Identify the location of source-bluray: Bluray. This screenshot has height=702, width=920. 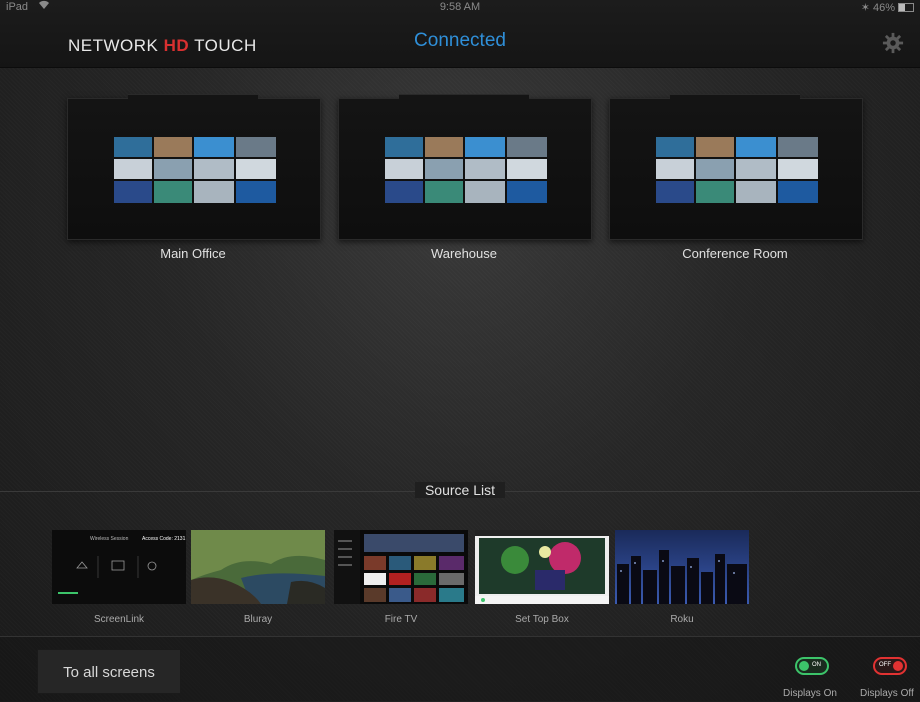
(258, 577).